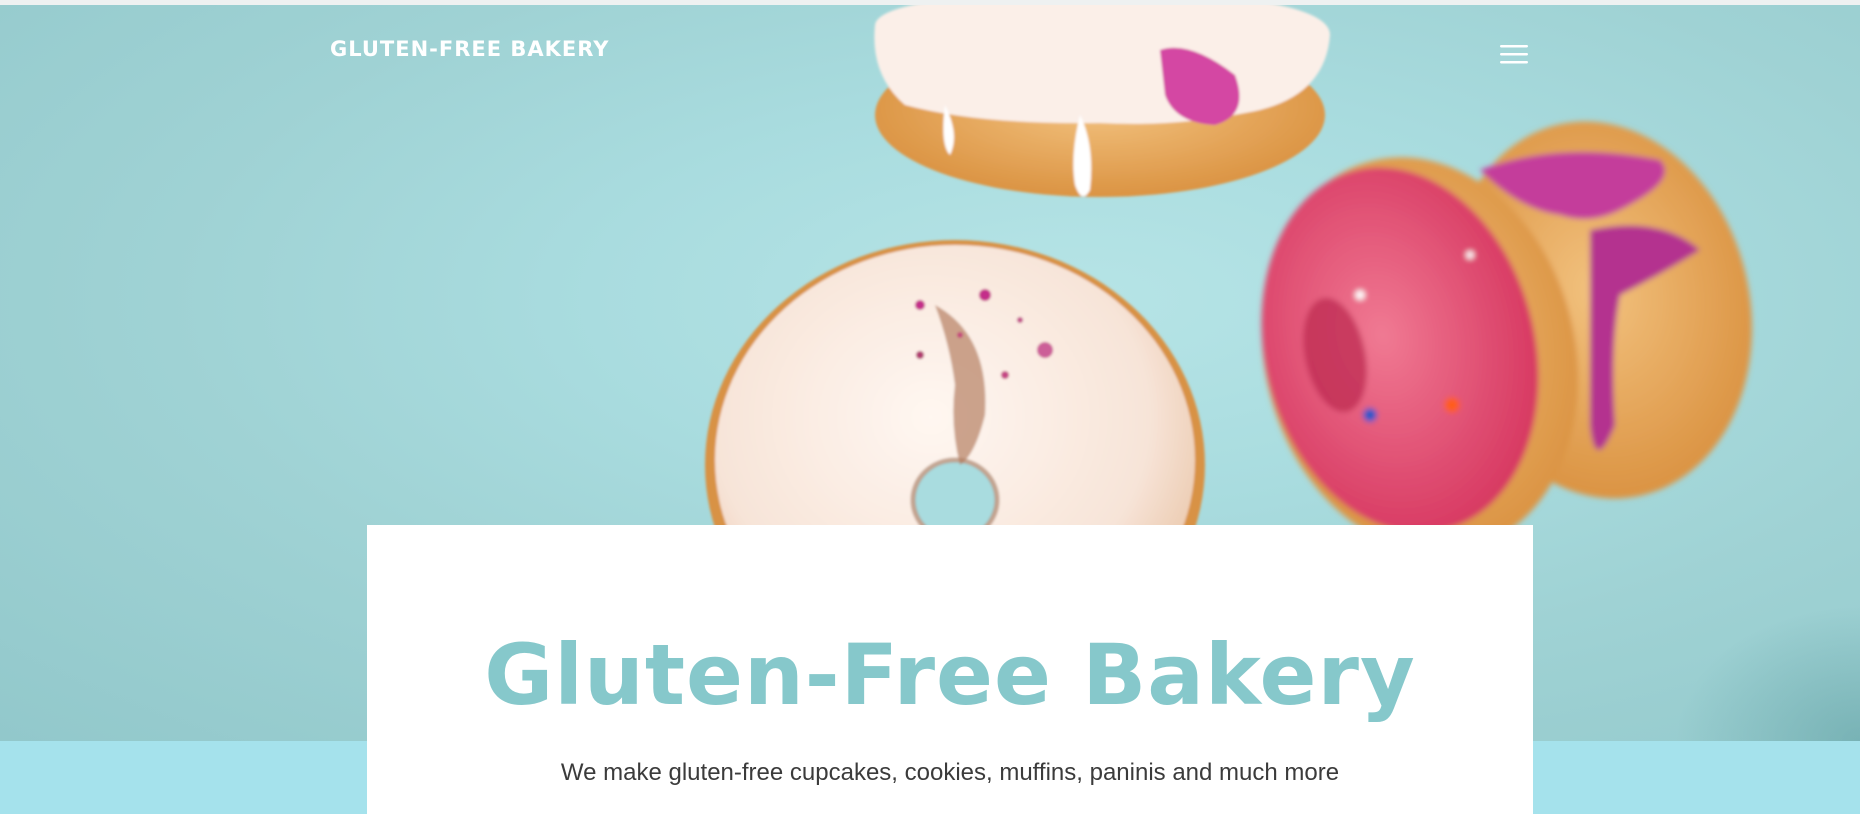 This screenshot has width=1860, height=814. What do you see at coordinates (470, 49) in the screenshot?
I see `brand-logo-text: GLUTEN-FREE BAKERY` at bounding box center [470, 49].